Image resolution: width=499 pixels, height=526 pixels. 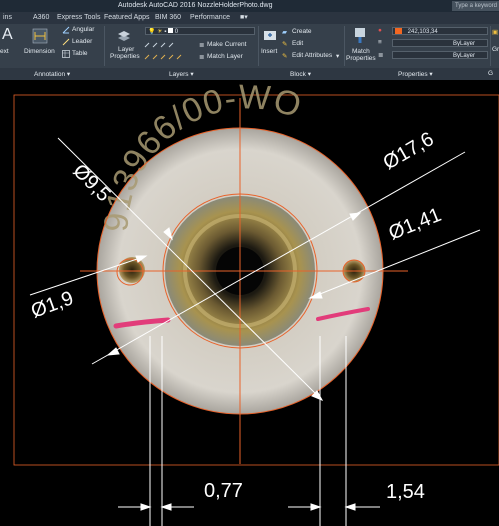 What do you see at coordinates (171, 57) in the screenshot?
I see `layer-tools-row2-icon` at bounding box center [171, 57].